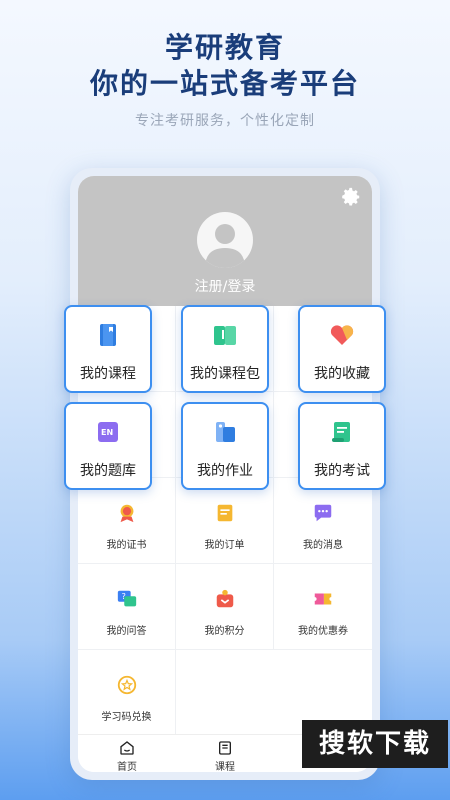 The height and width of the screenshot is (800, 450). Describe the element at coordinates (225, 446) in the screenshot. I see `card-my-homework: 我的作业` at that location.